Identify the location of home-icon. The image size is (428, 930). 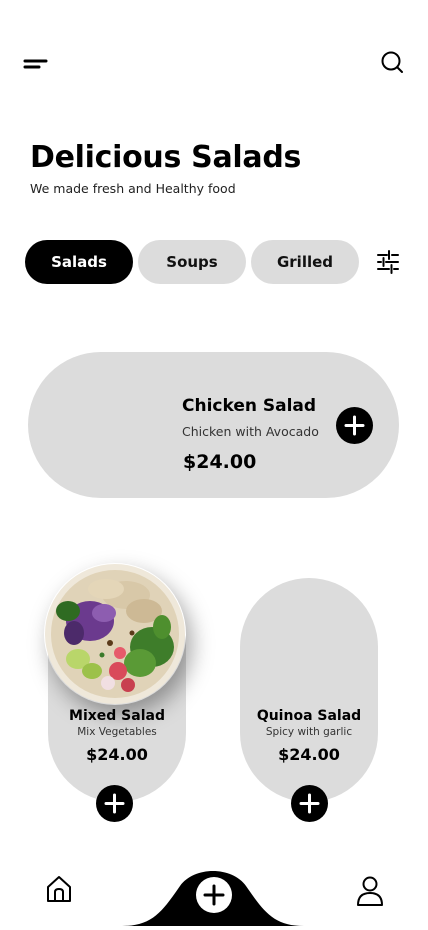
(59, 889).